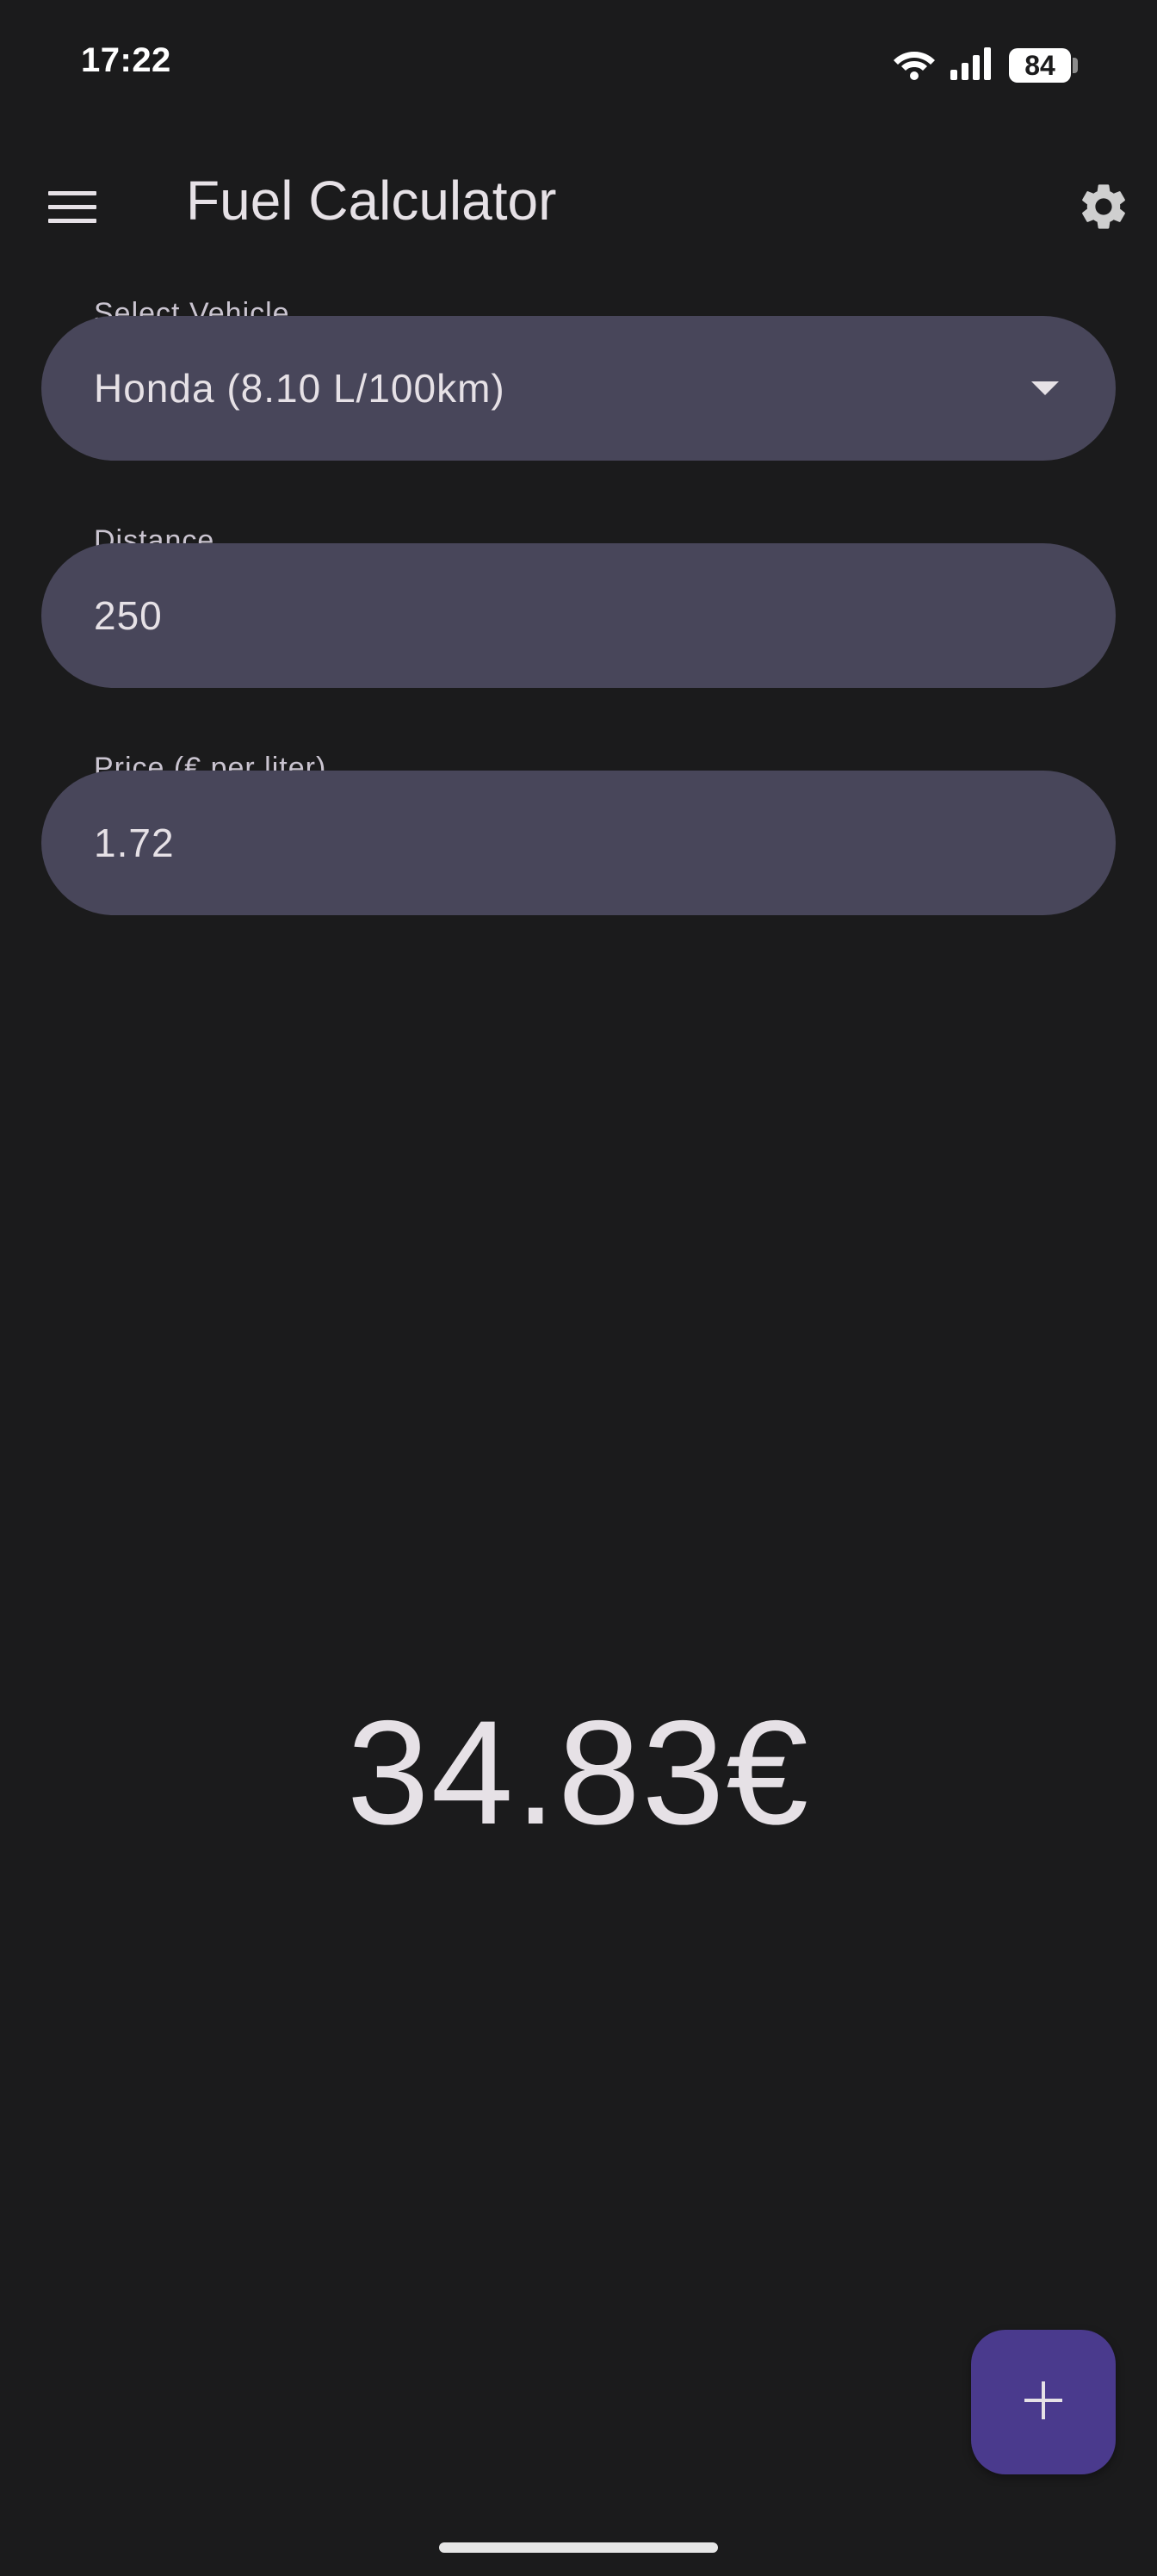 This screenshot has width=1157, height=2576. I want to click on menu-button, so click(72, 208).